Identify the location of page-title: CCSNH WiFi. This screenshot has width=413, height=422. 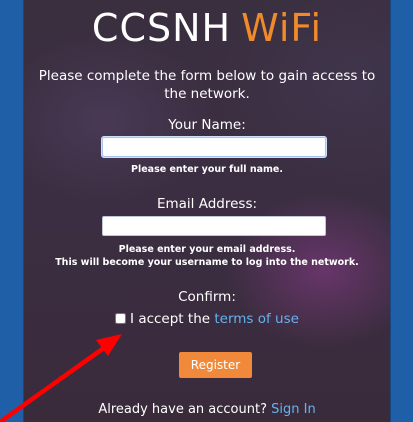
(207, 28).